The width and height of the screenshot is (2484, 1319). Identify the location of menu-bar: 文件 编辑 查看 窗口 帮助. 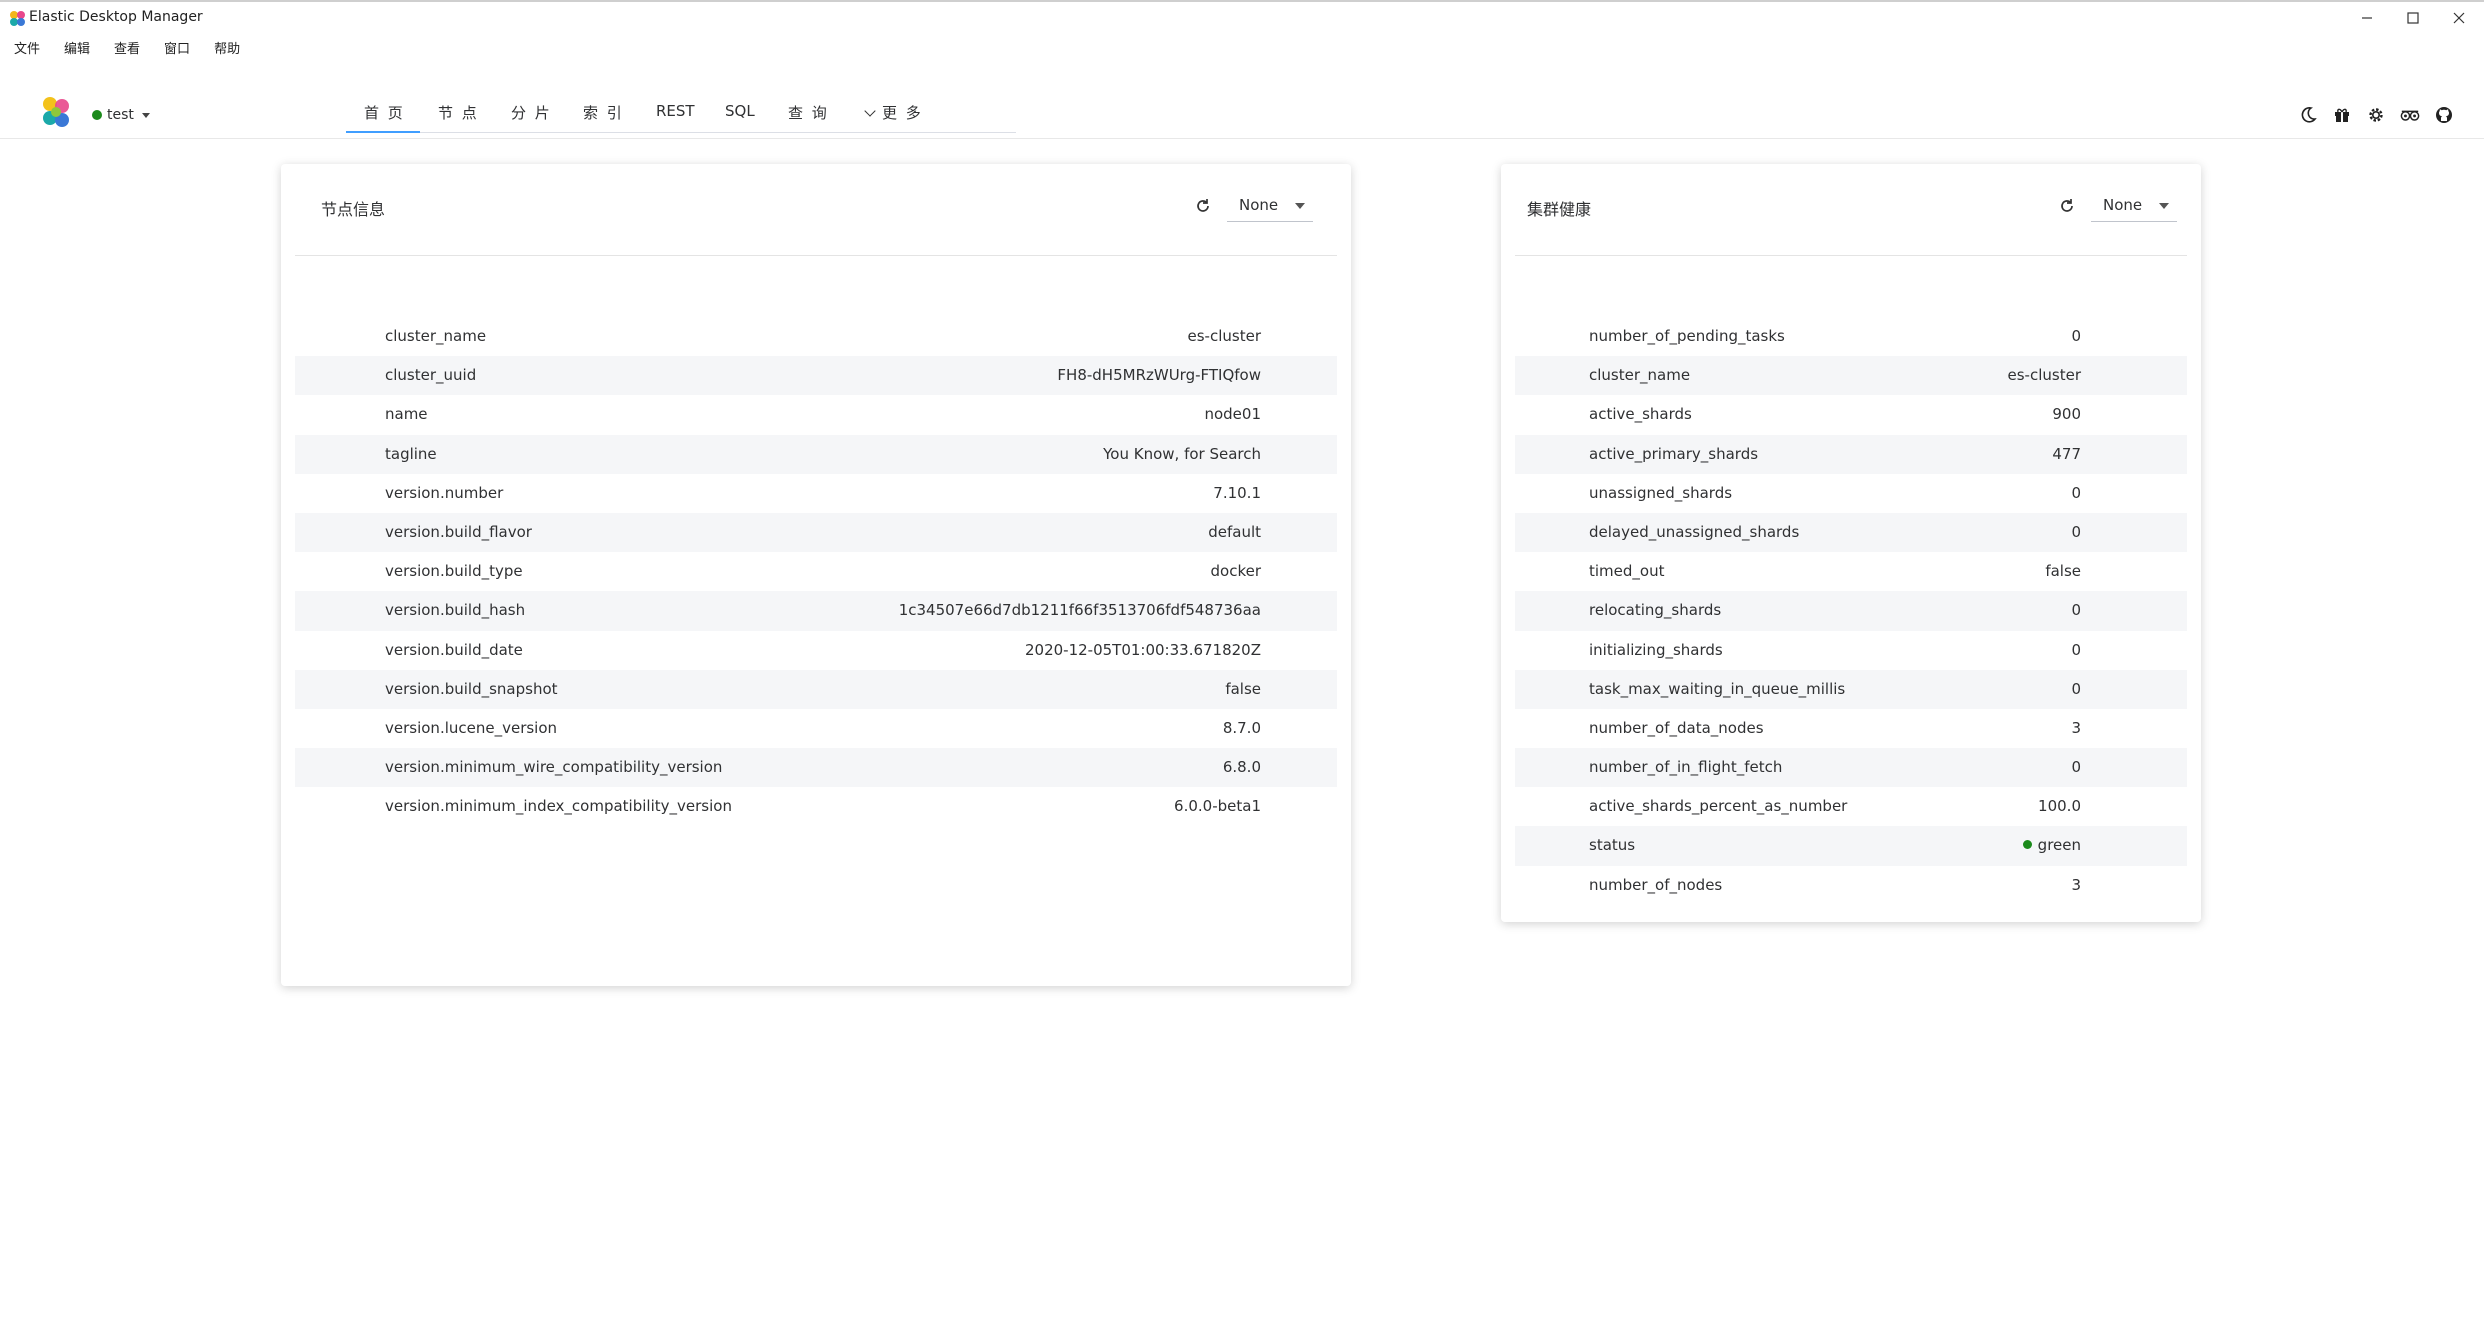
(125, 50).